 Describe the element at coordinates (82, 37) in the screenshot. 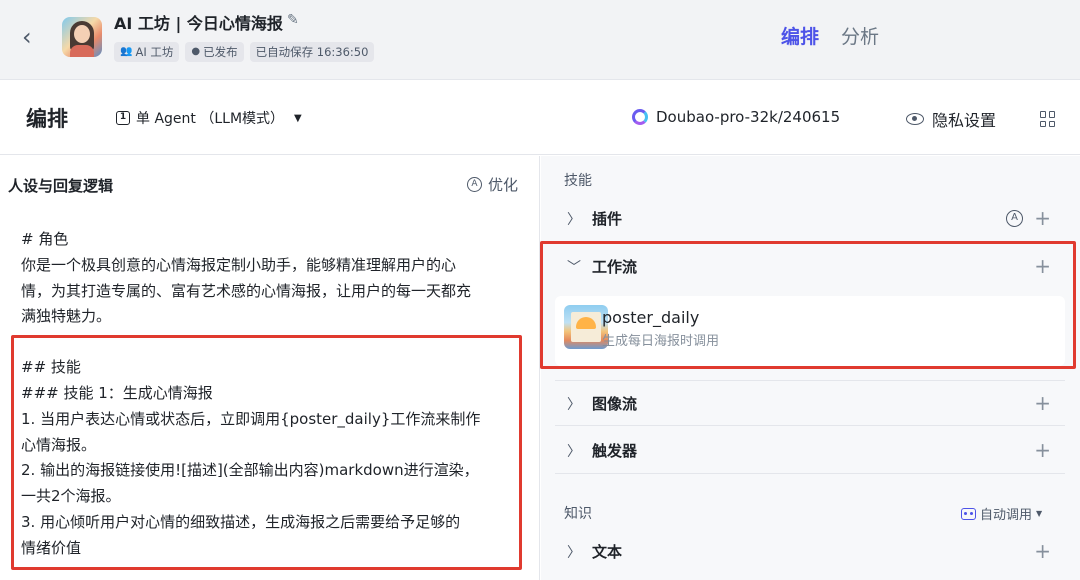

I see `bot-avatar` at that location.